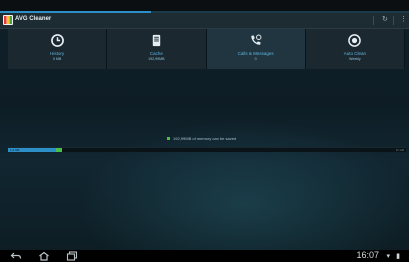 Image resolution: width=409 pixels, height=262 pixels. Describe the element at coordinates (204, 21) in the screenshot. I see `action-bar: AVG Cleaner ↻ ⋮` at that location.